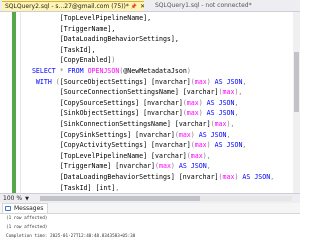 The width and height of the screenshot is (320, 242). I want to click on zoom-bar: 100 % ▼, so click(150, 198).